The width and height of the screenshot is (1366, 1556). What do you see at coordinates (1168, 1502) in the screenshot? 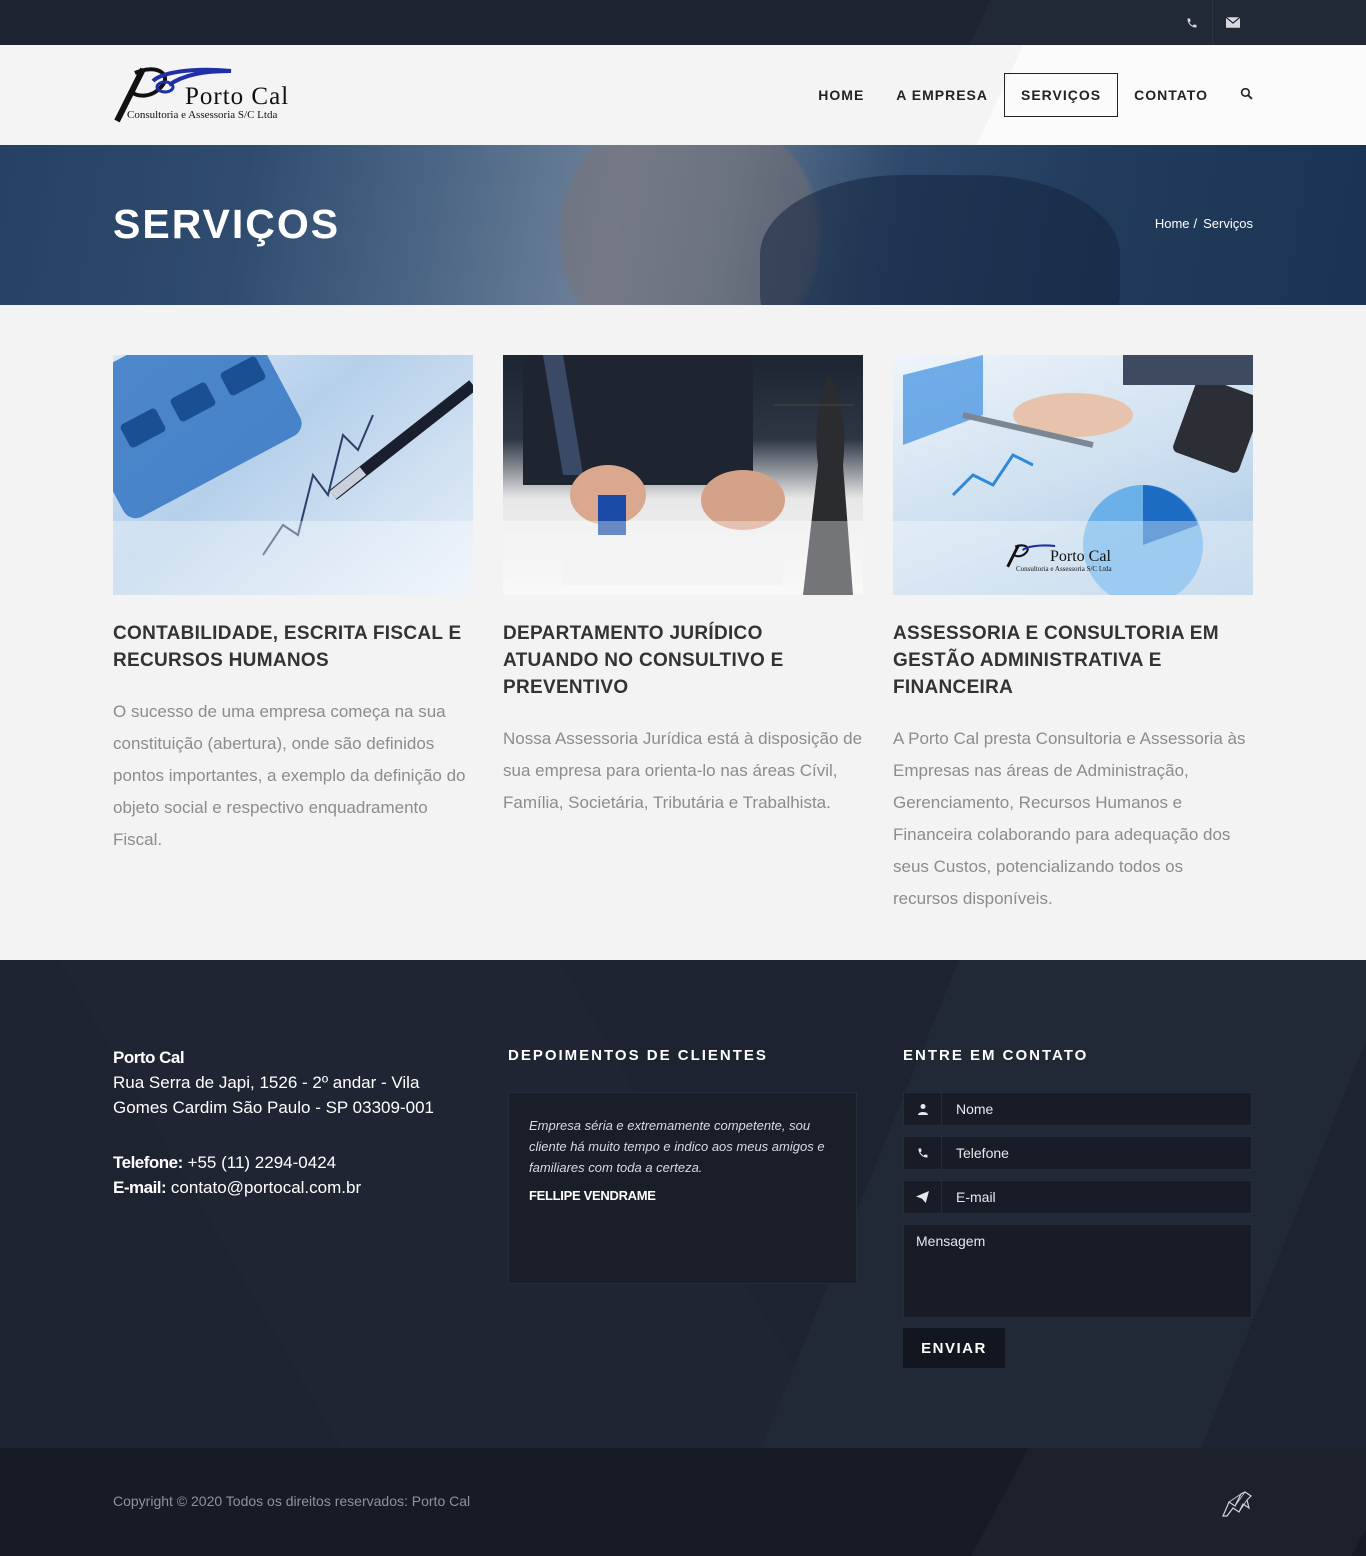
I see `bottom-decoration` at bounding box center [1168, 1502].